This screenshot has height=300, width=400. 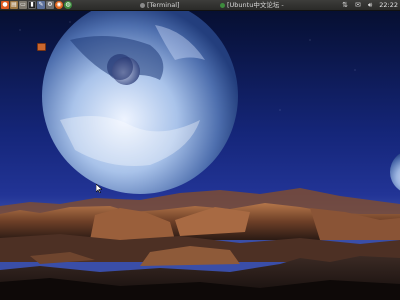 I want to click on volume-icon: 🔊︎, so click(x=370, y=5).